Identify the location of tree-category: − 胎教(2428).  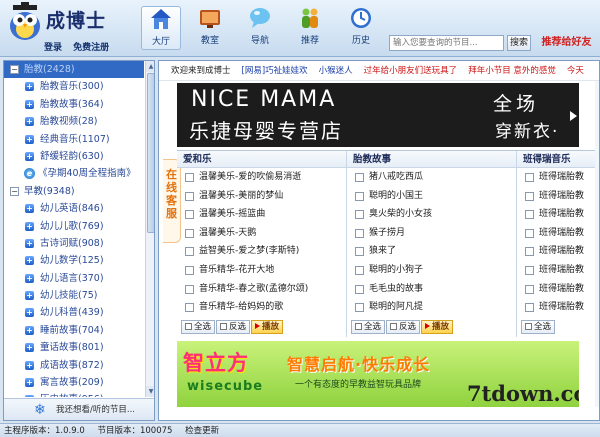
(74, 70).